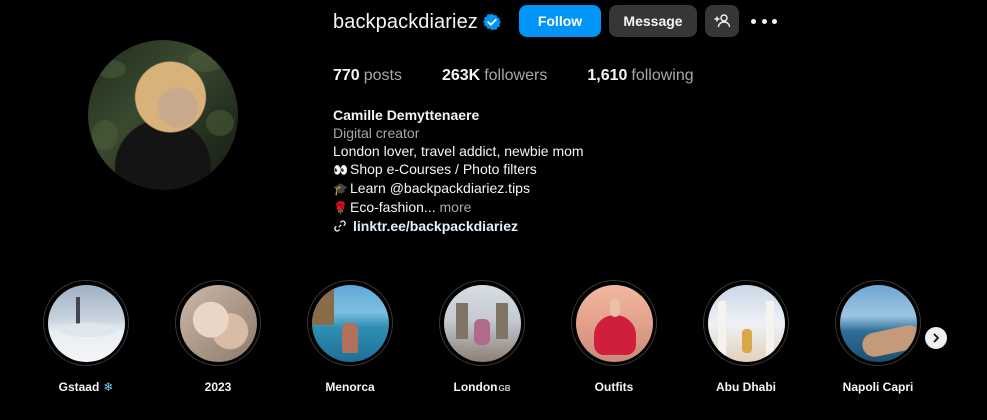 The width and height of the screenshot is (987, 420). I want to click on profile-stats: 770 posts 263K followers 1,610 following, so click(533, 76).